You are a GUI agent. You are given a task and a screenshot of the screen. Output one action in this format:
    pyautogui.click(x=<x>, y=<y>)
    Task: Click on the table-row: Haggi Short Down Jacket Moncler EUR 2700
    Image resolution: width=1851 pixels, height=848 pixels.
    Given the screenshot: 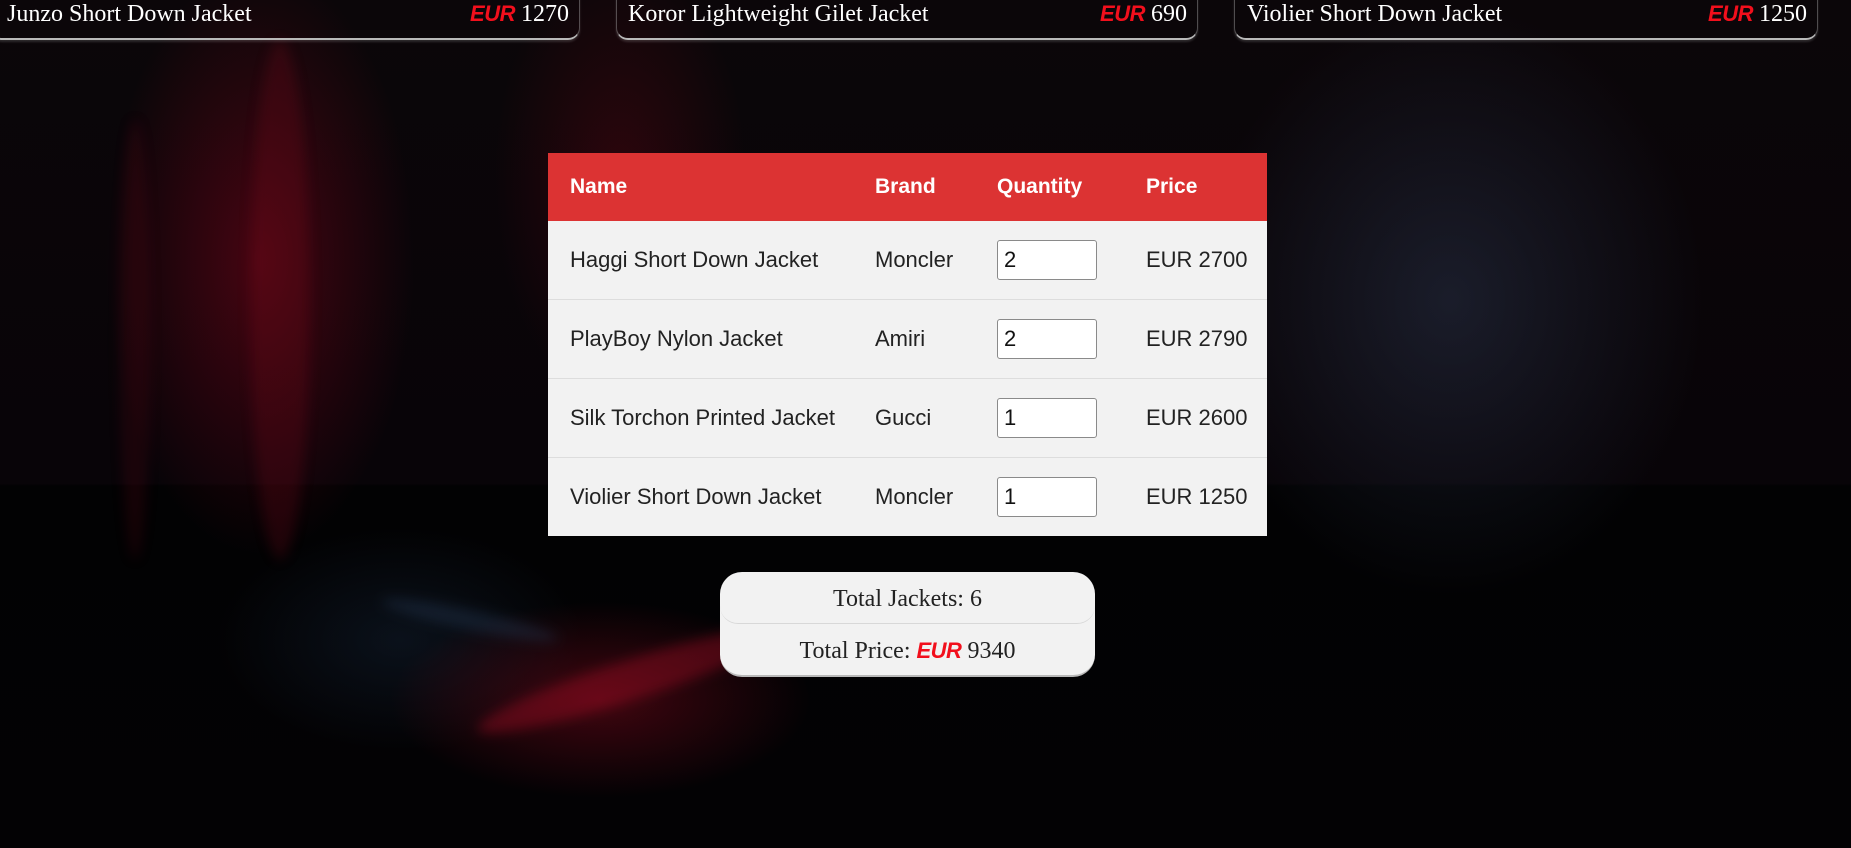 What is the action you would take?
    pyautogui.click(x=907, y=260)
    